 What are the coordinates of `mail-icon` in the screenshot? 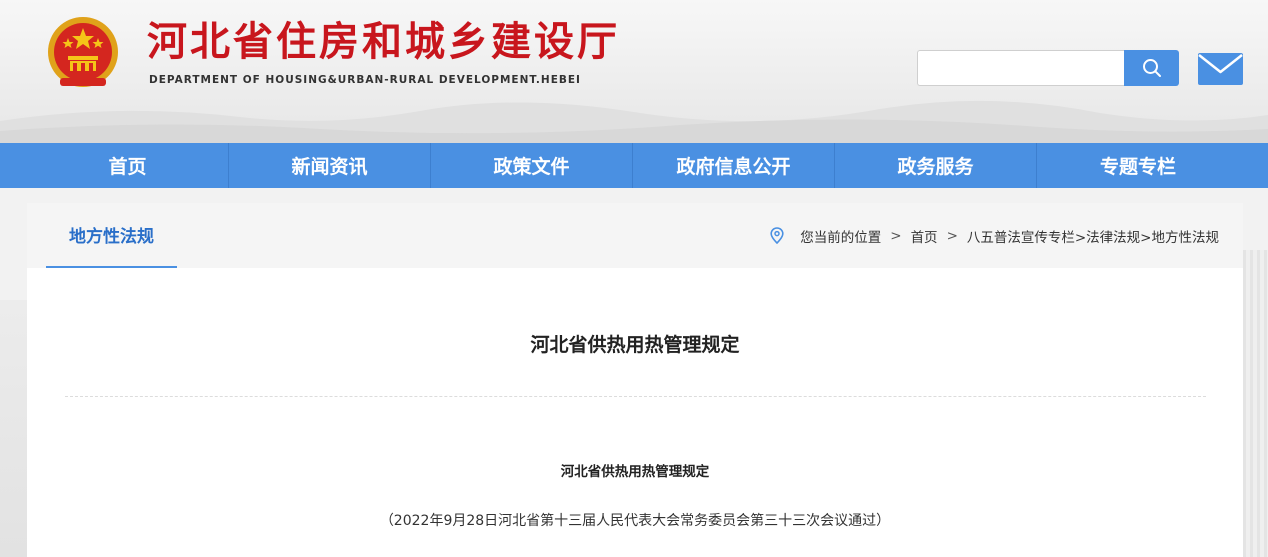 It's located at (1220, 69).